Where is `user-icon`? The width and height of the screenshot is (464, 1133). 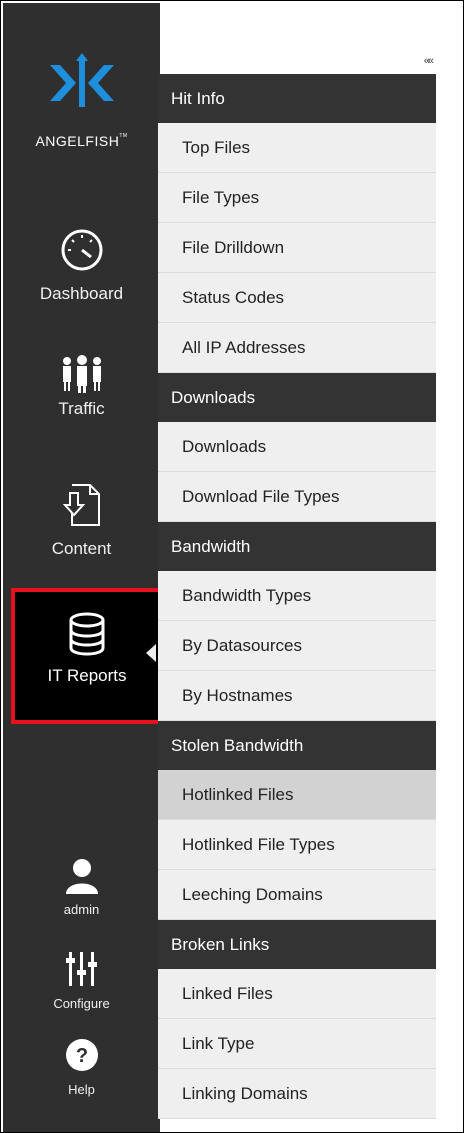 user-icon is located at coordinates (81, 876).